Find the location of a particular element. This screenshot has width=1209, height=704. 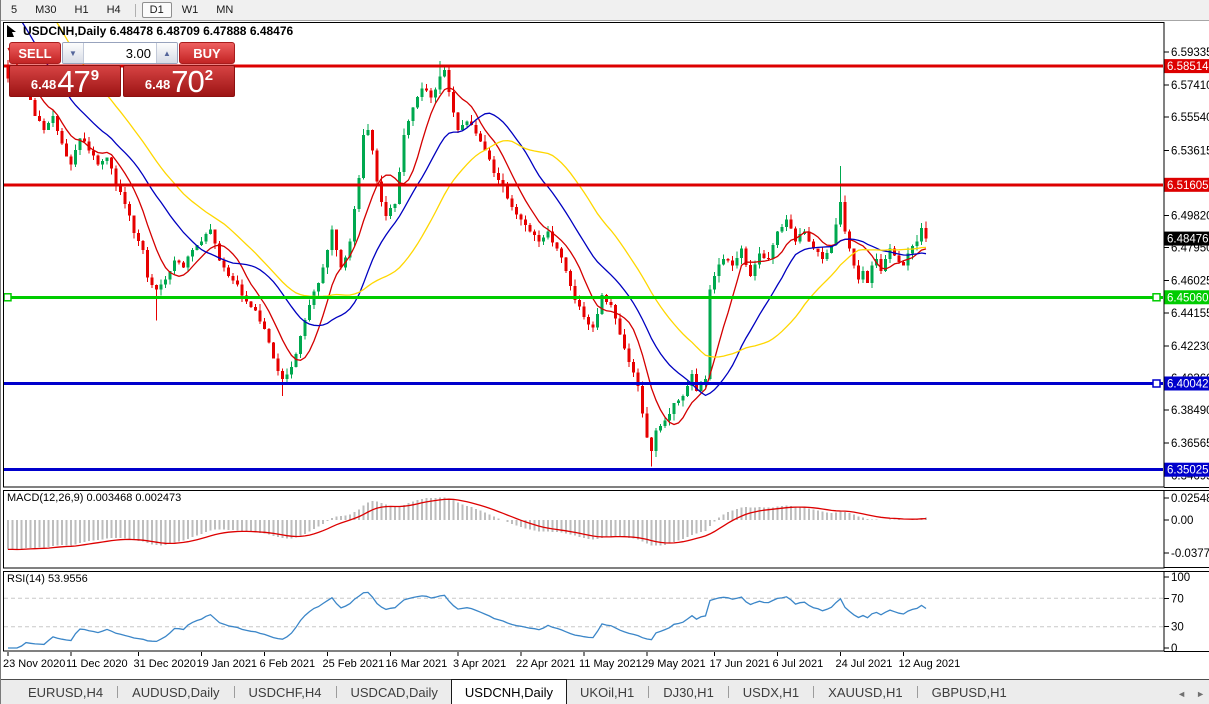

svg-text: 29 May 2021 is located at coordinates (674, 664).